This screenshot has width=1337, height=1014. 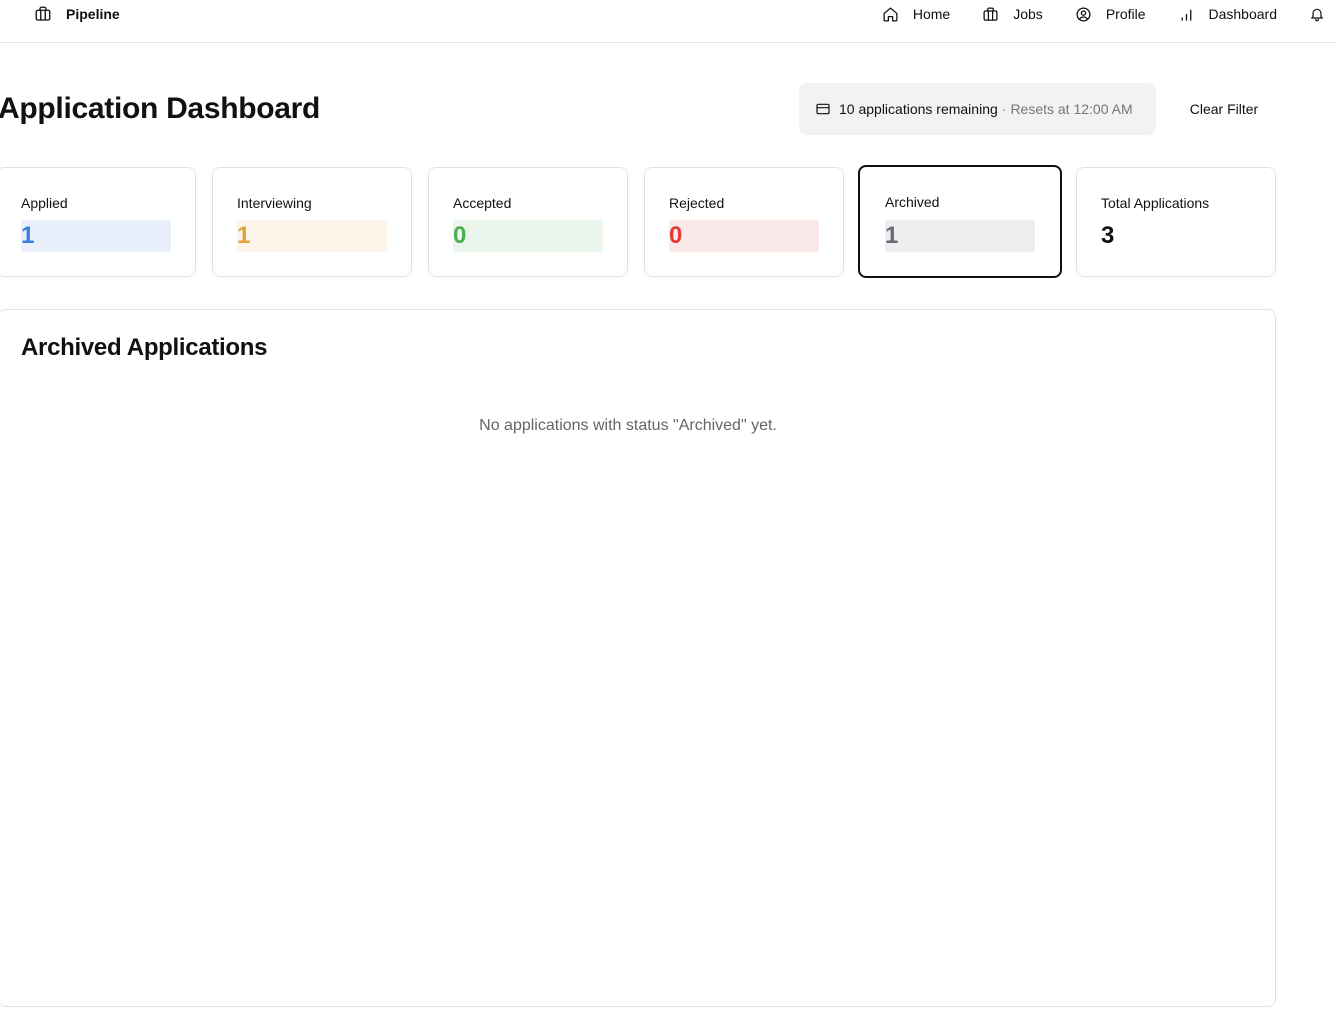 I want to click on stat-card-applied: Applied 1, so click(x=98, y=222).